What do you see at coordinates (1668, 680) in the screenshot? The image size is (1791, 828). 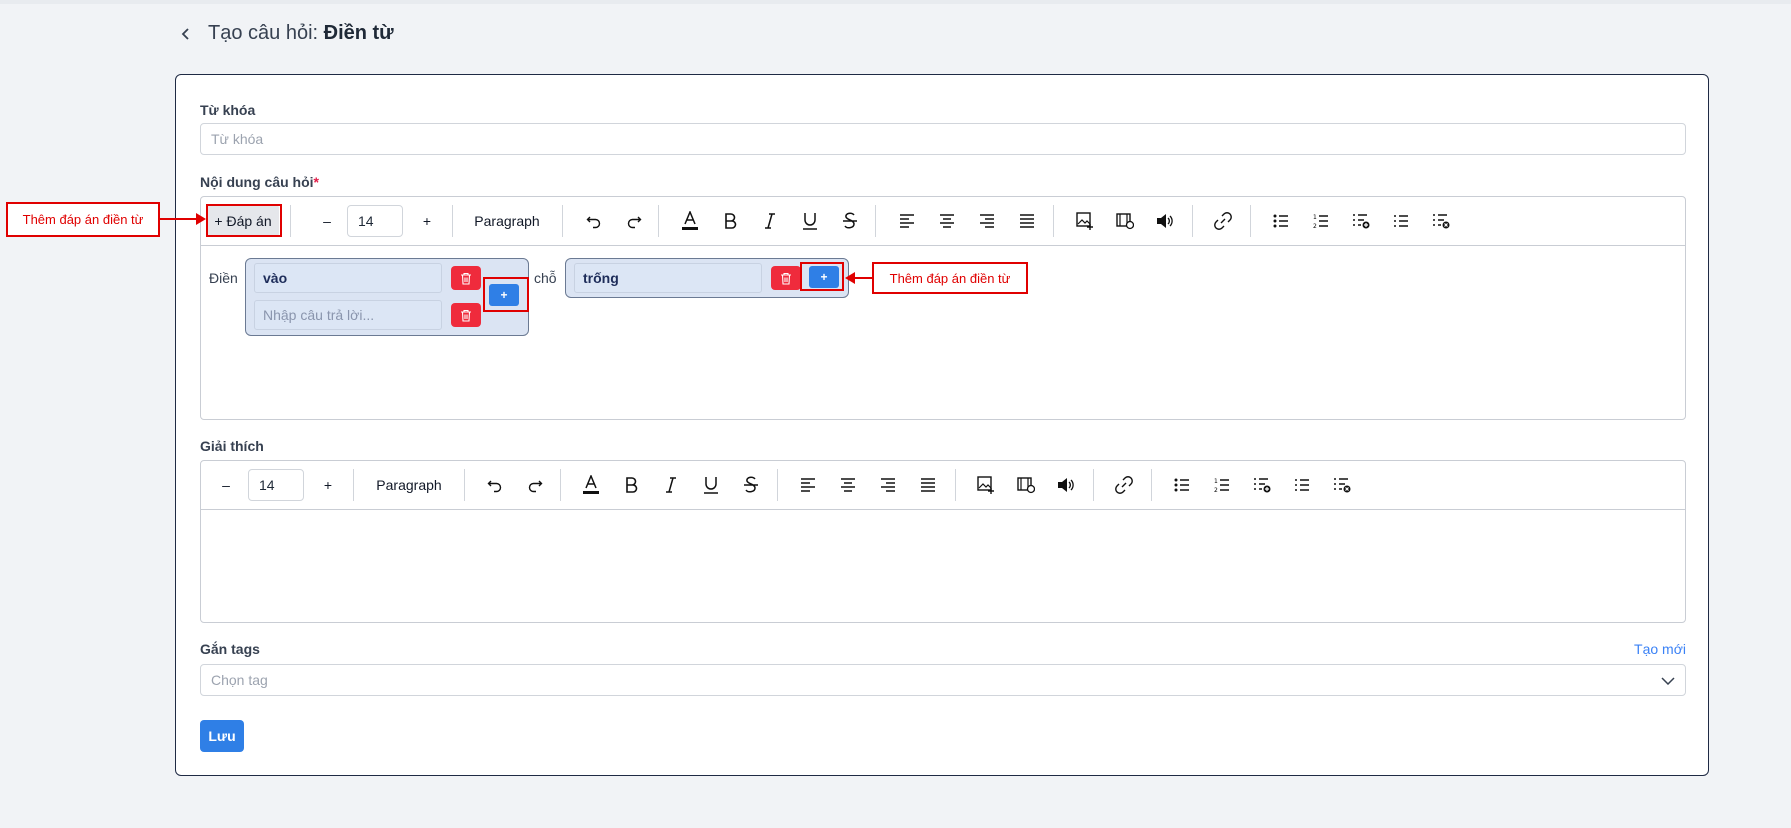 I see `chevron-down-icon` at bounding box center [1668, 680].